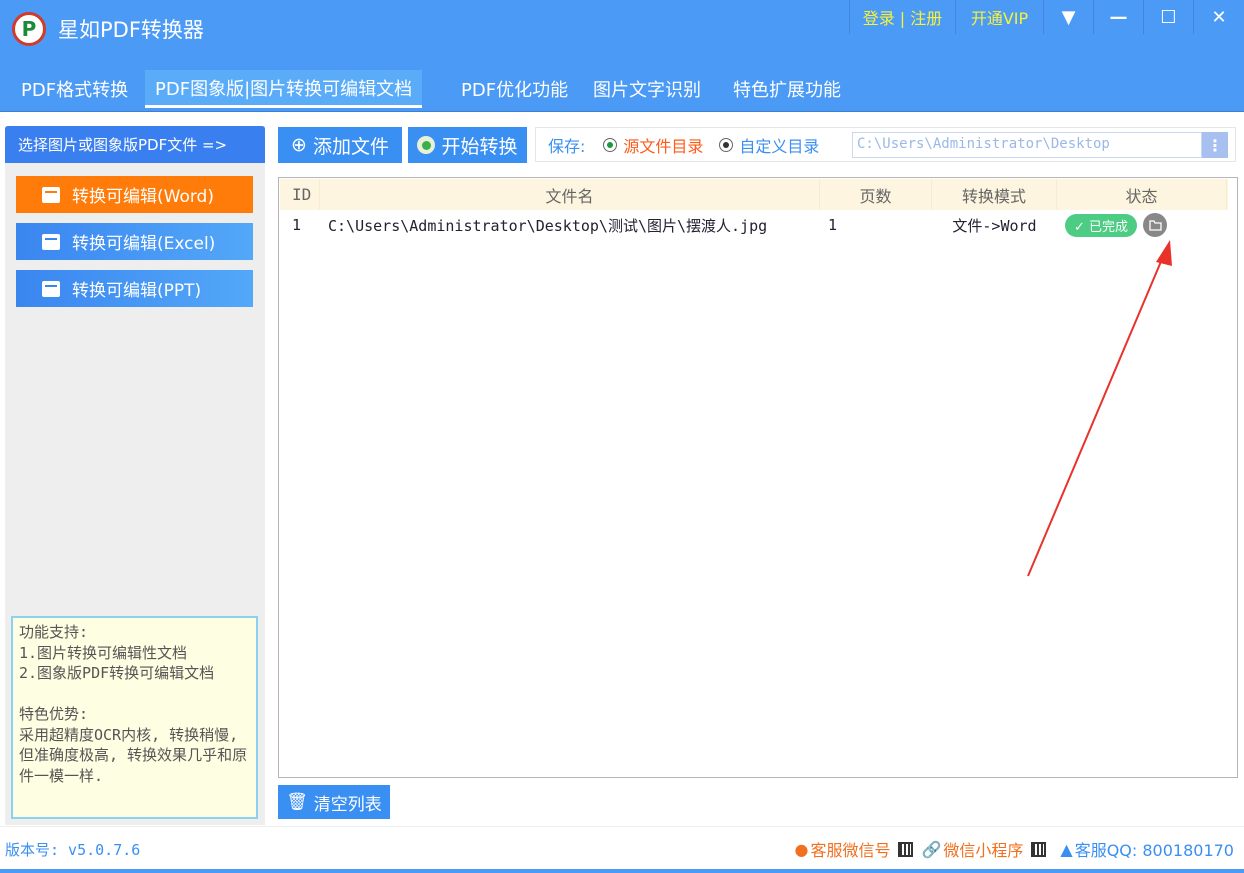 This screenshot has height=873, width=1244. Describe the element at coordinates (73, 850) in the screenshot. I see `version-label: 版本号: v5.0.7.6` at that location.